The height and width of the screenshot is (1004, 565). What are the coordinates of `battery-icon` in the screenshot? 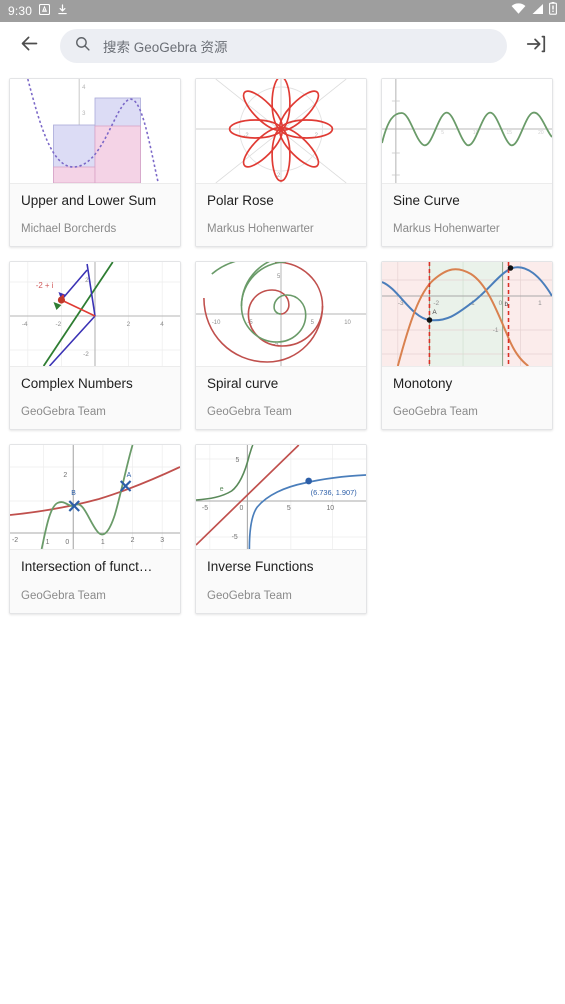 It's located at (553, 11).